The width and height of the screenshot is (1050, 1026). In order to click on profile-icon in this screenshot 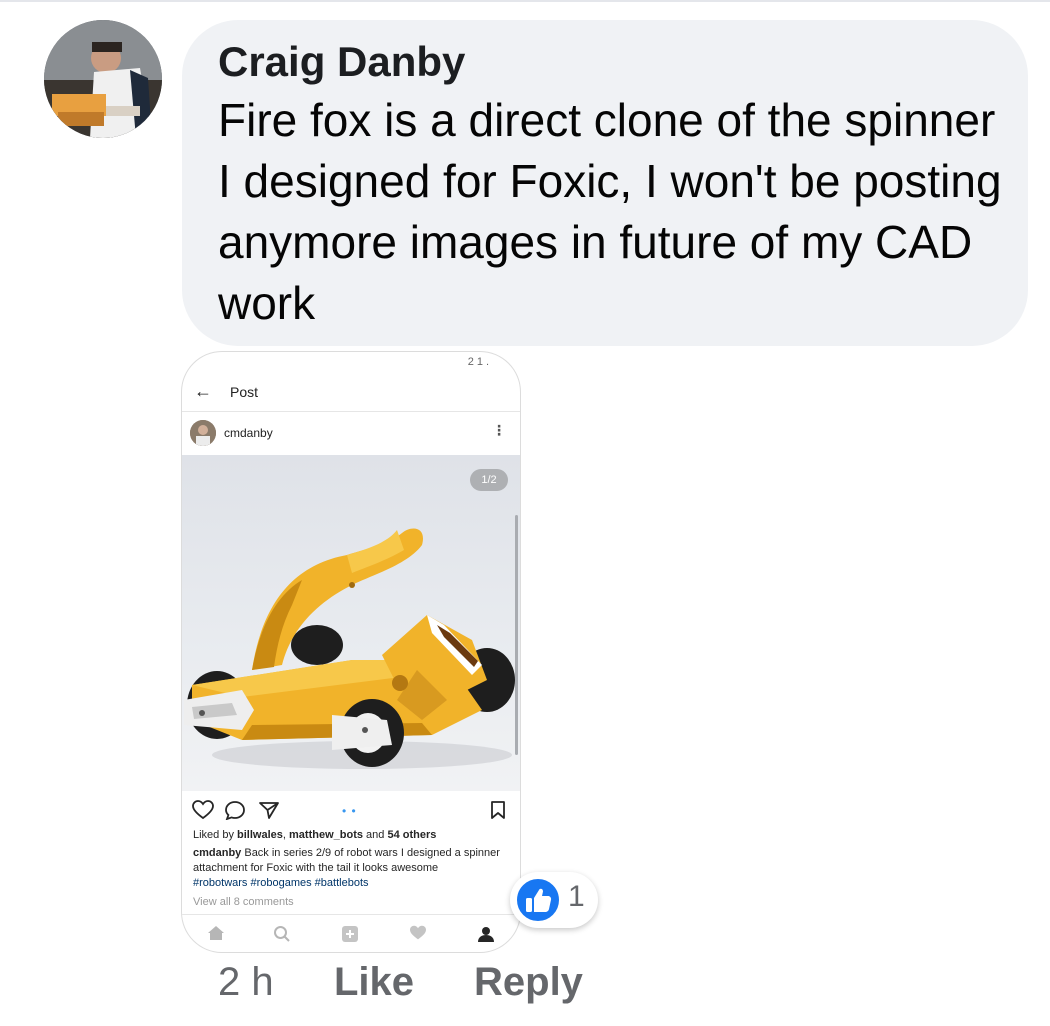, I will do `click(486, 935)`.